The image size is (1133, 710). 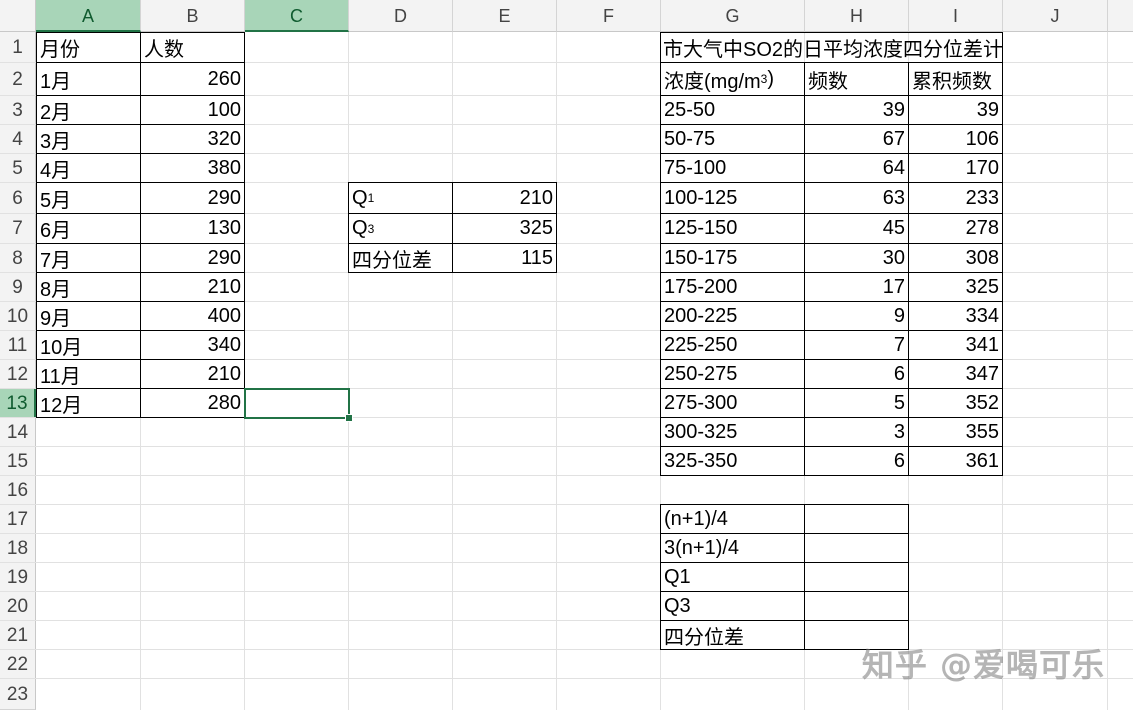 I want to click on row-header-9: 9, so click(x=18, y=287).